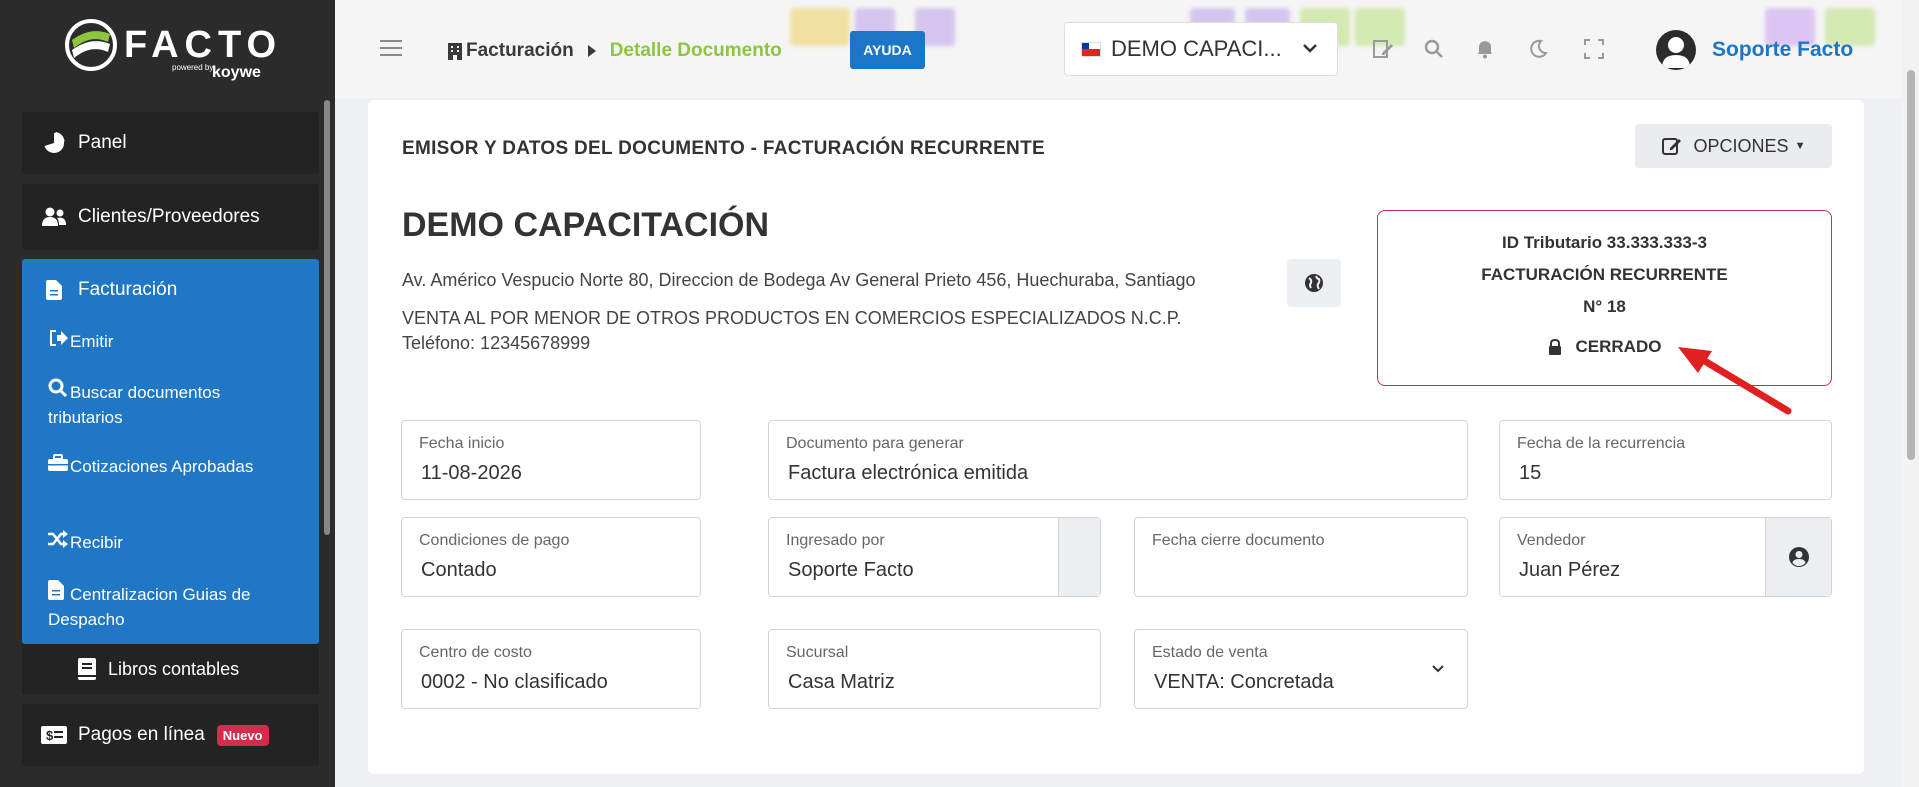 Image resolution: width=1919 pixels, height=787 pixels. I want to click on field-label: Fecha cierre documento, so click(1238, 540).